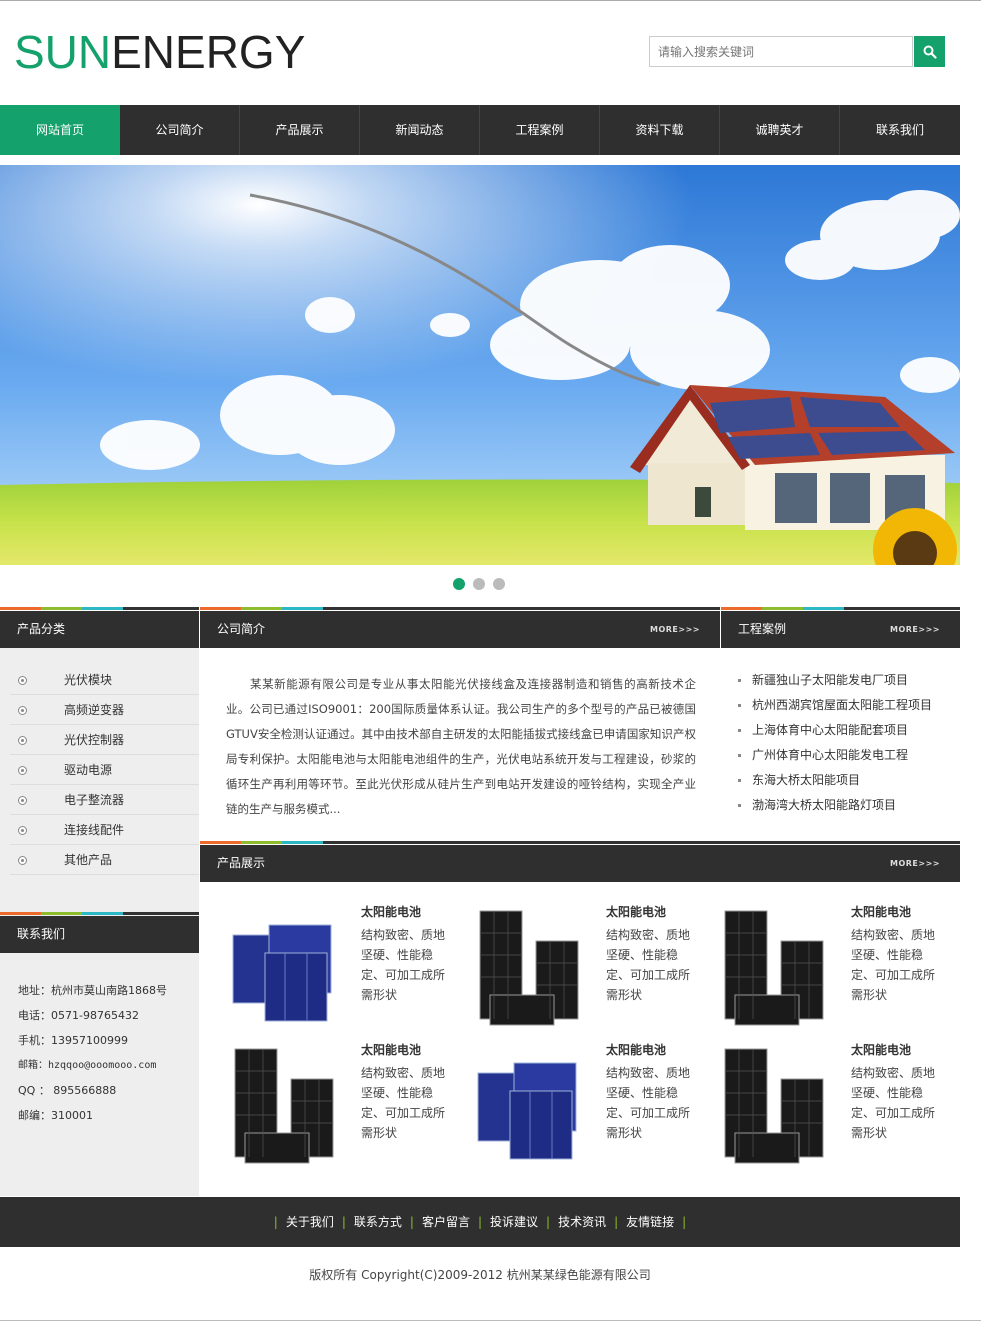  I want to click on products-more-link: MORE>>>, so click(915, 863).